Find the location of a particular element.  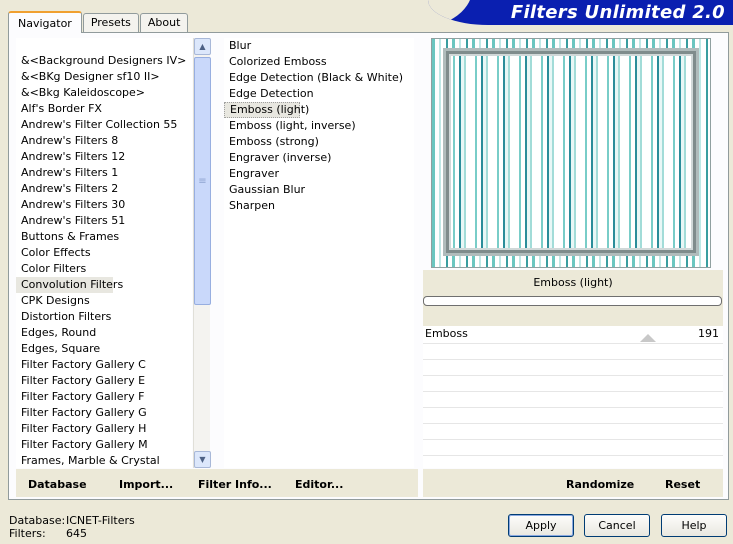

category-item: Distortion Filters is located at coordinates (104, 317).